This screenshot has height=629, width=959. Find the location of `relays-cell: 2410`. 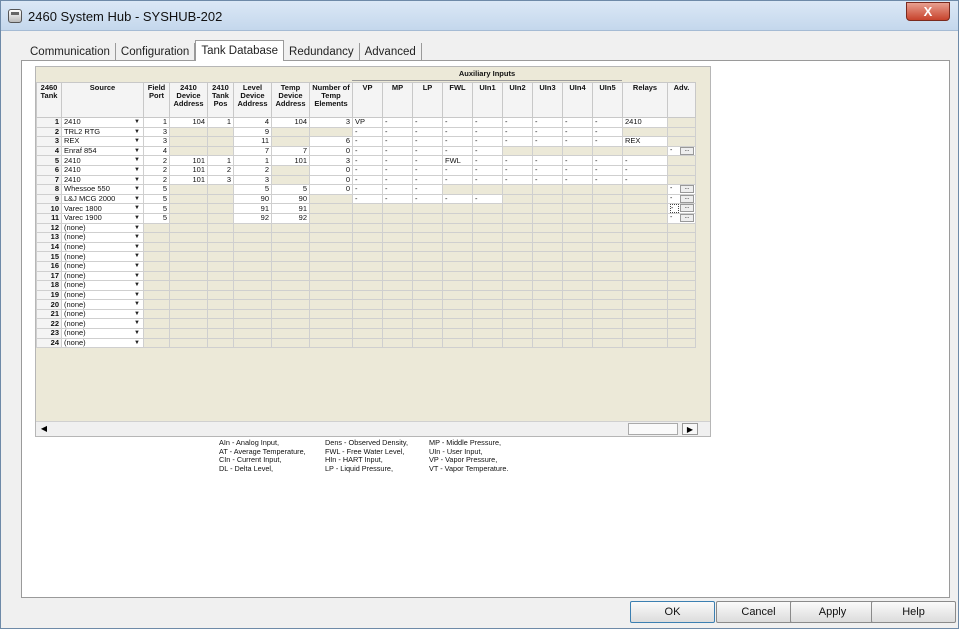

relays-cell: 2410 is located at coordinates (645, 122).